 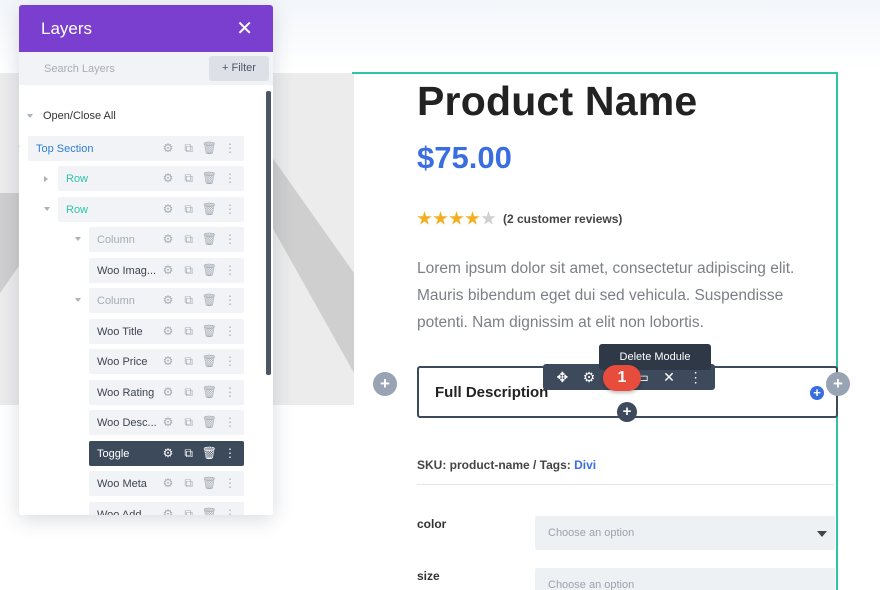 I want to click on layer-item: Woo Desc... ⚙ ⧉ 🗑 ⋮, so click(x=166, y=422).